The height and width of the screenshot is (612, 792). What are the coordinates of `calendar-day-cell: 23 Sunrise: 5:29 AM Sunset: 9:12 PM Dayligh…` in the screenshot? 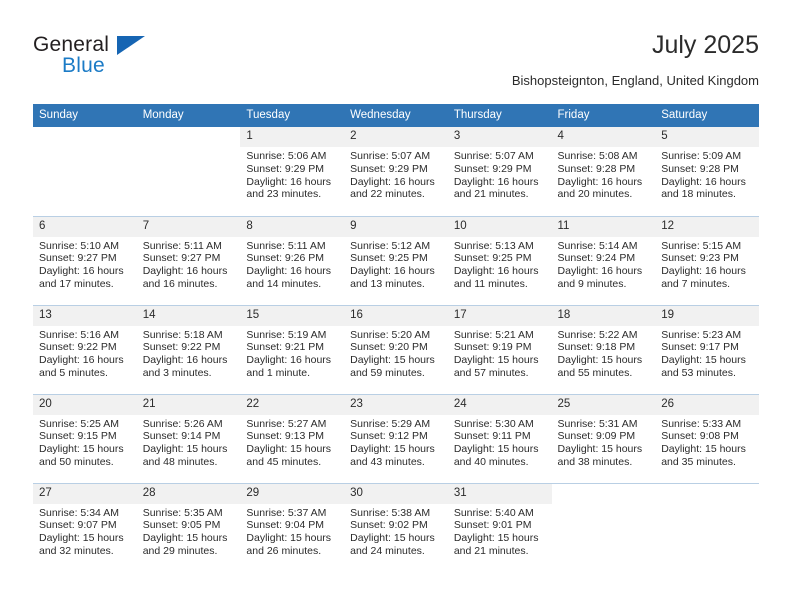 It's located at (396, 438).